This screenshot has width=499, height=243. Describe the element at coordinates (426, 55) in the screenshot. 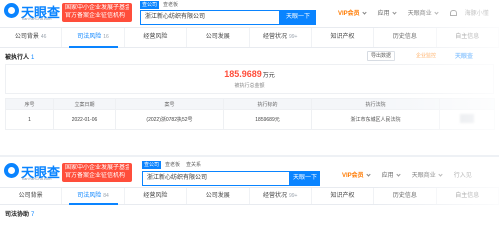

I see `monitor-link: 企业监控` at that location.